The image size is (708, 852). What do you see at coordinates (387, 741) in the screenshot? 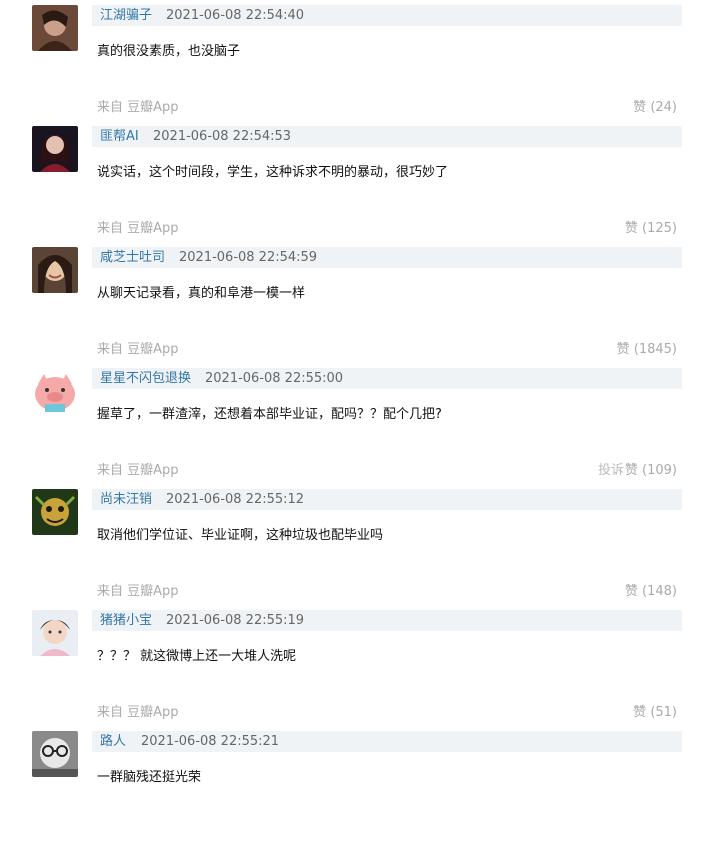
I see `comment-meta-bar: 路人 2021-06-08 22:55:21` at bounding box center [387, 741].